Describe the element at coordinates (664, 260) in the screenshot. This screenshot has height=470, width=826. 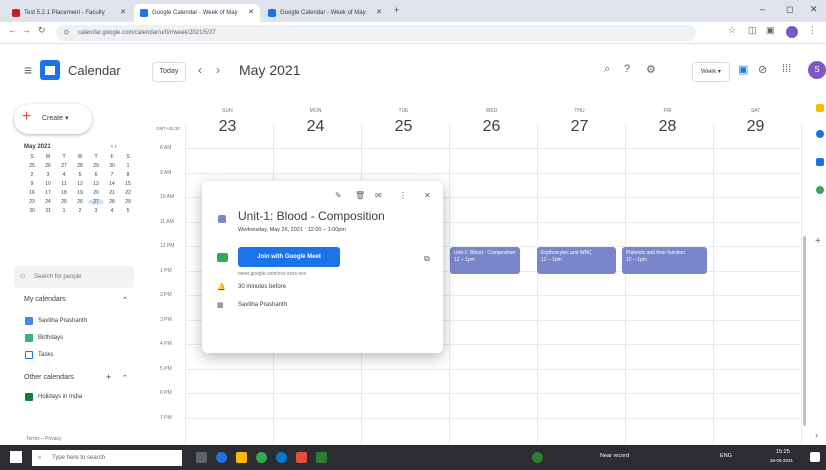
I see `calendar-event: Platelets and their function 12 – 1pm` at that location.